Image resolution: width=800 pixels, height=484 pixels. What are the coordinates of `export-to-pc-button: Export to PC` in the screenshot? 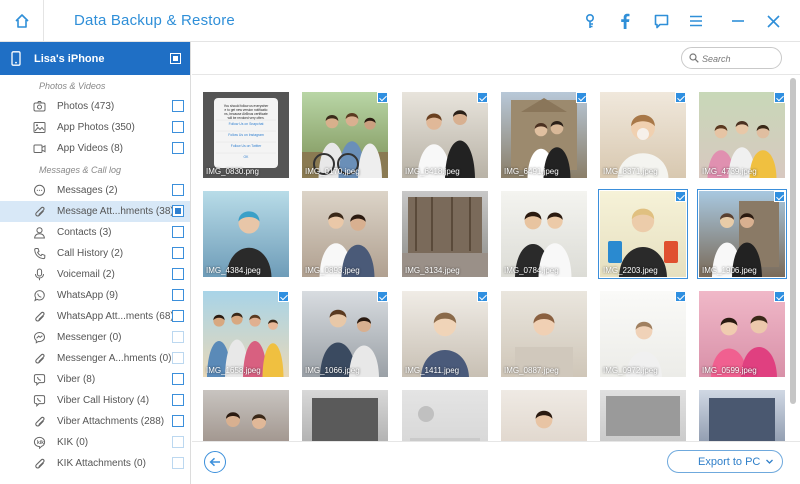 It's located at (725, 461).